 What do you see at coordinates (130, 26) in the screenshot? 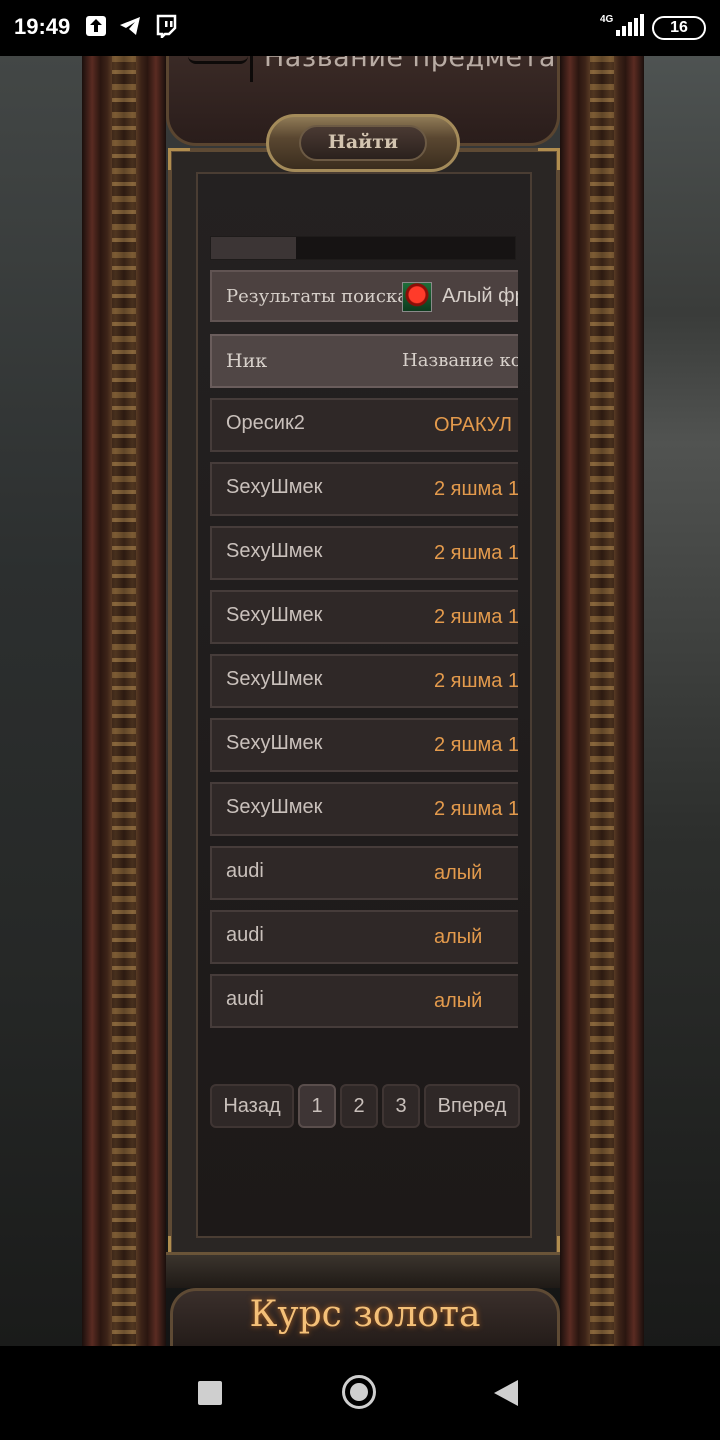
I see `telegram-icon` at bounding box center [130, 26].